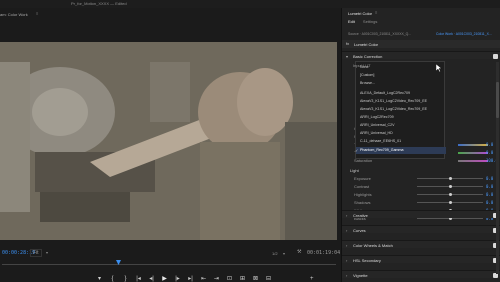 The width and height of the screenshot is (500, 282). What do you see at coordinates (421, 55) in the screenshot?
I see `section-basic-correction: ▾ Basic Correction` at bounding box center [421, 55].